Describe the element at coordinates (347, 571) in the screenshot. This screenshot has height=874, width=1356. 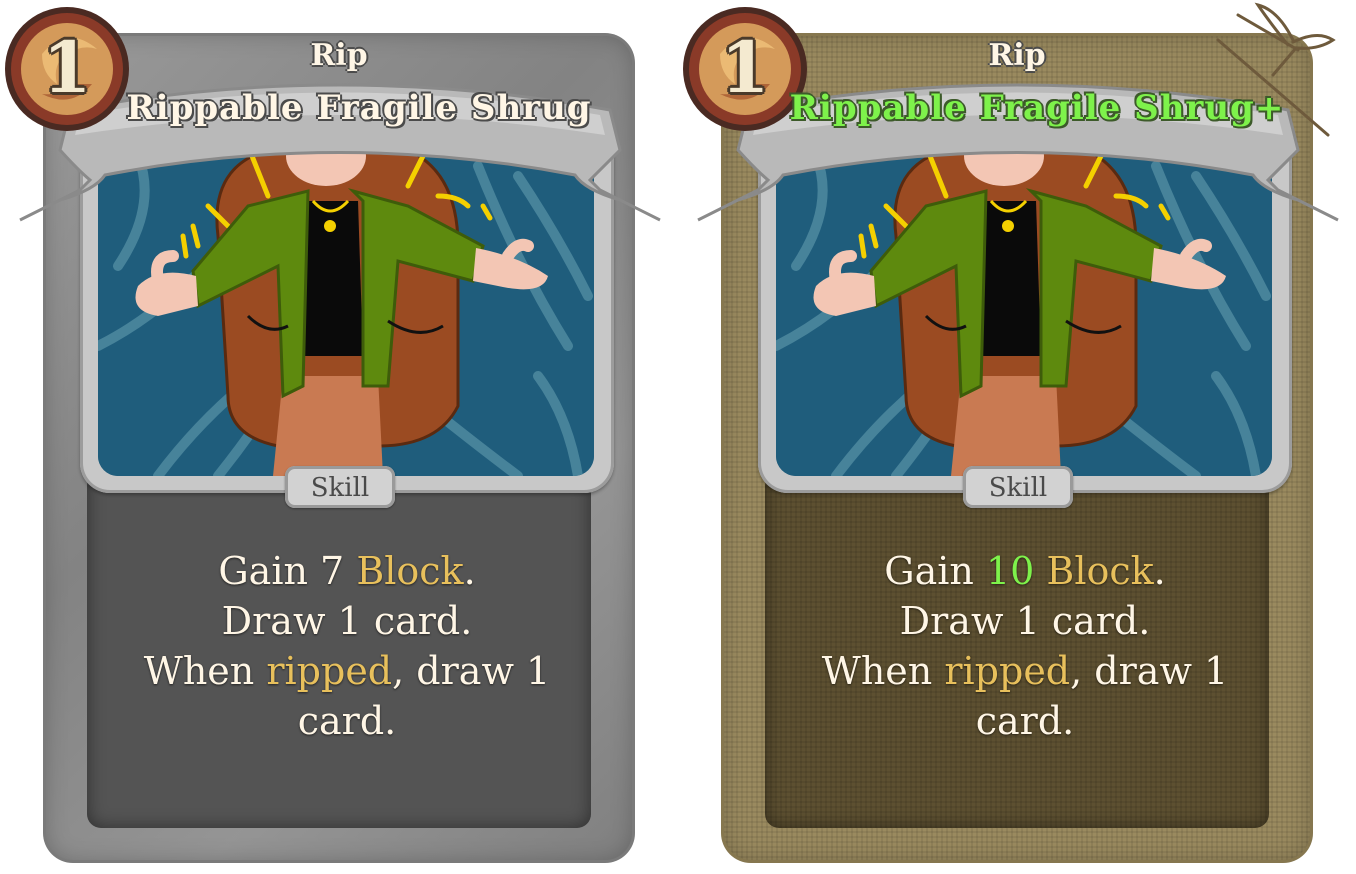
I see `desc-line-1: Gain 7 Block.` at that location.